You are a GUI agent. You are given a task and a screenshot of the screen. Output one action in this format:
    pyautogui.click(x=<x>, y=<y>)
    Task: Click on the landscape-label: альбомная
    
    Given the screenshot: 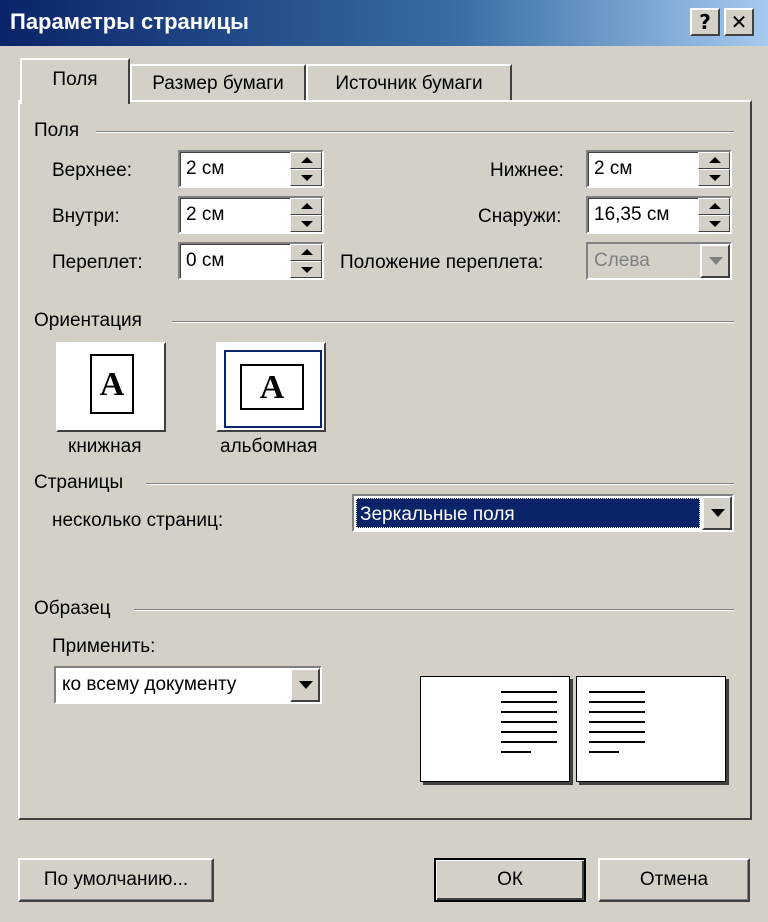 What is the action you would take?
    pyautogui.click(x=269, y=446)
    